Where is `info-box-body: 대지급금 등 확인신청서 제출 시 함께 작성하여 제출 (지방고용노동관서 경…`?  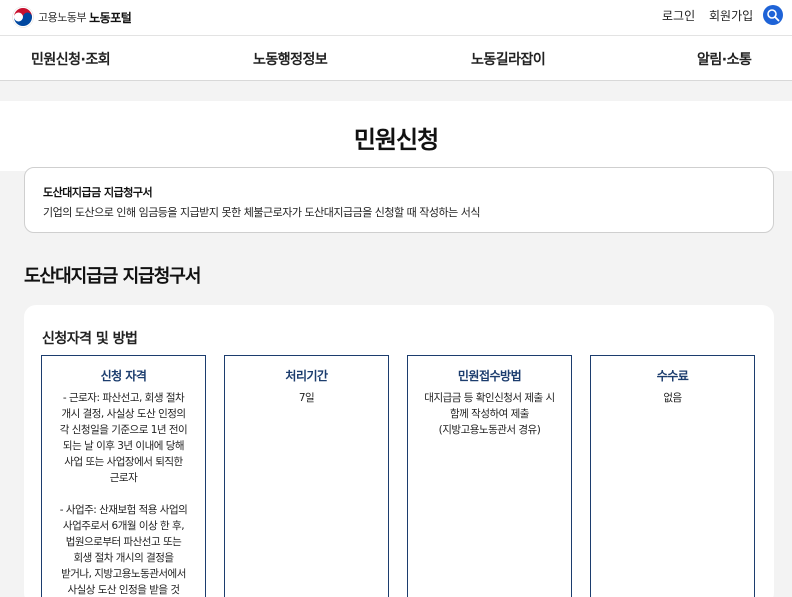
info-box-body: 대지급금 등 확인신청서 제출 시 함께 작성하여 제출 (지방고용노동관서 경… is located at coordinates (489, 414).